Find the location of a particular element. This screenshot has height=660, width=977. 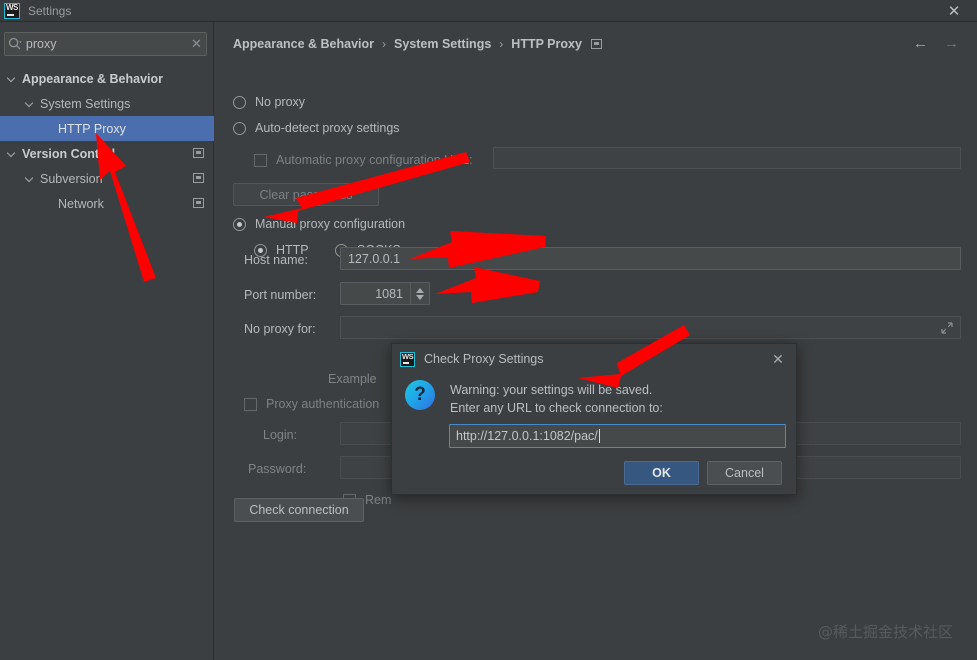

cancel-button: Cancel is located at coordinates (744, 473).